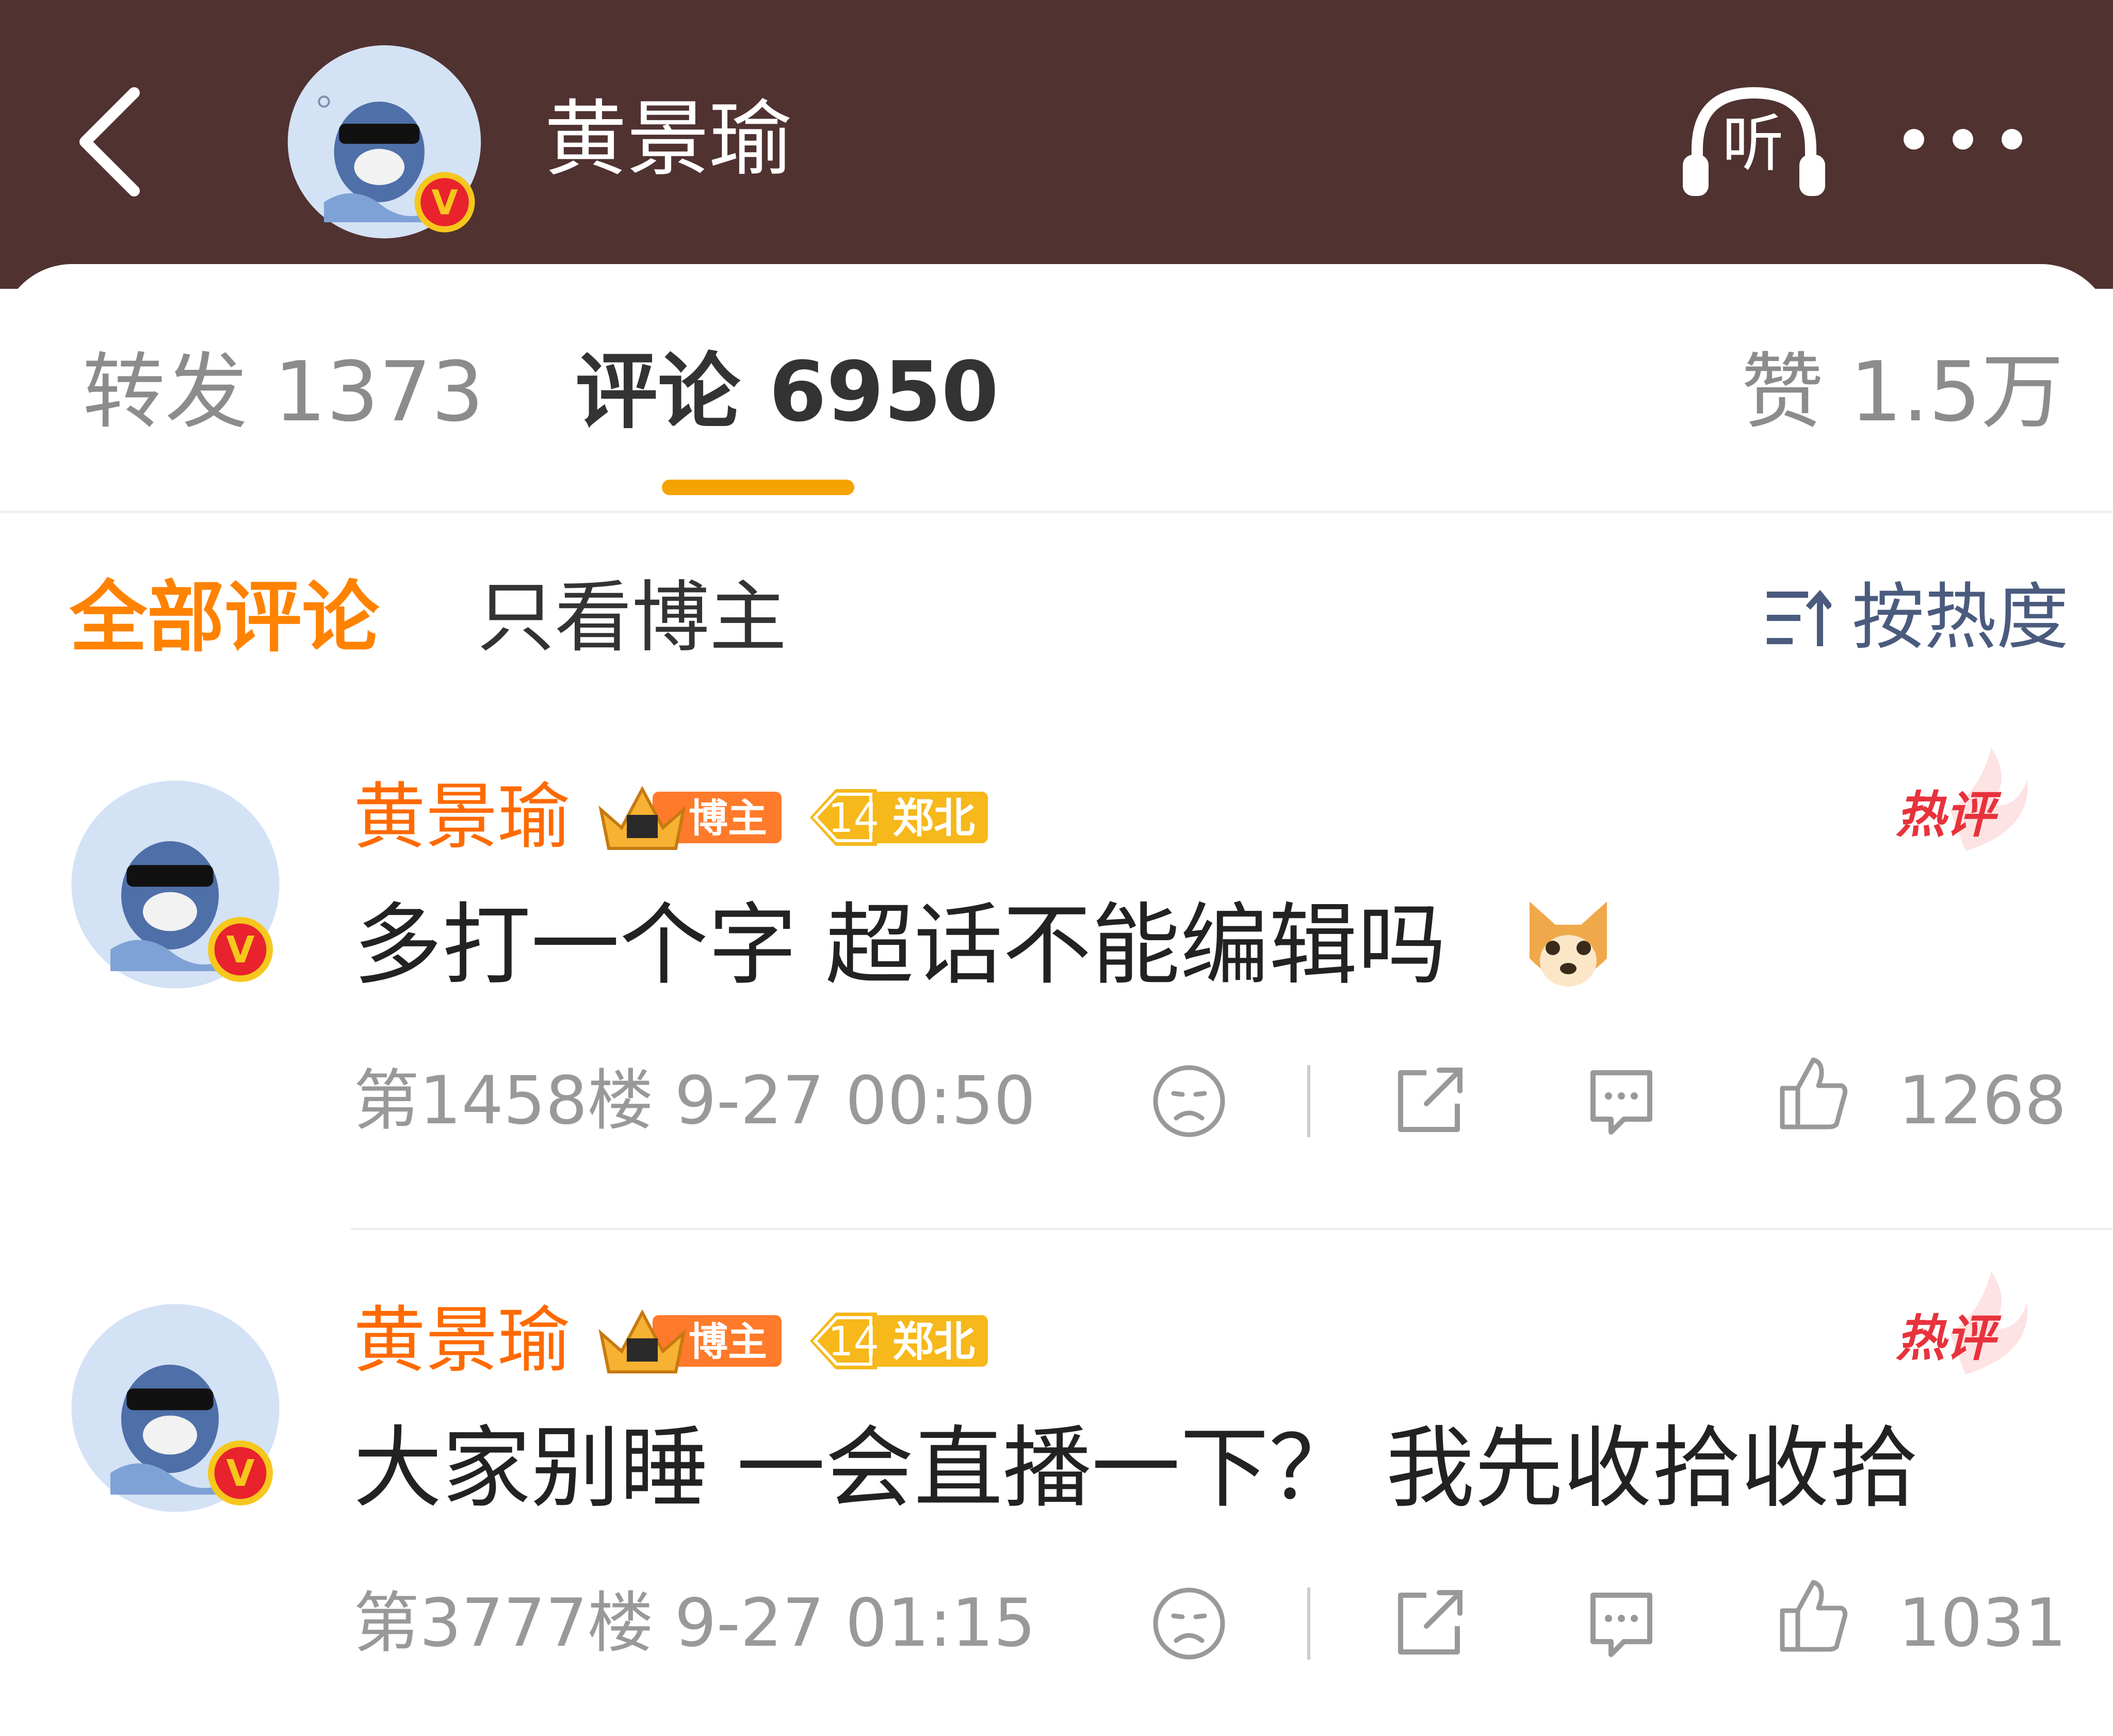  I want to click on sort-icon, so click(1799, 617).